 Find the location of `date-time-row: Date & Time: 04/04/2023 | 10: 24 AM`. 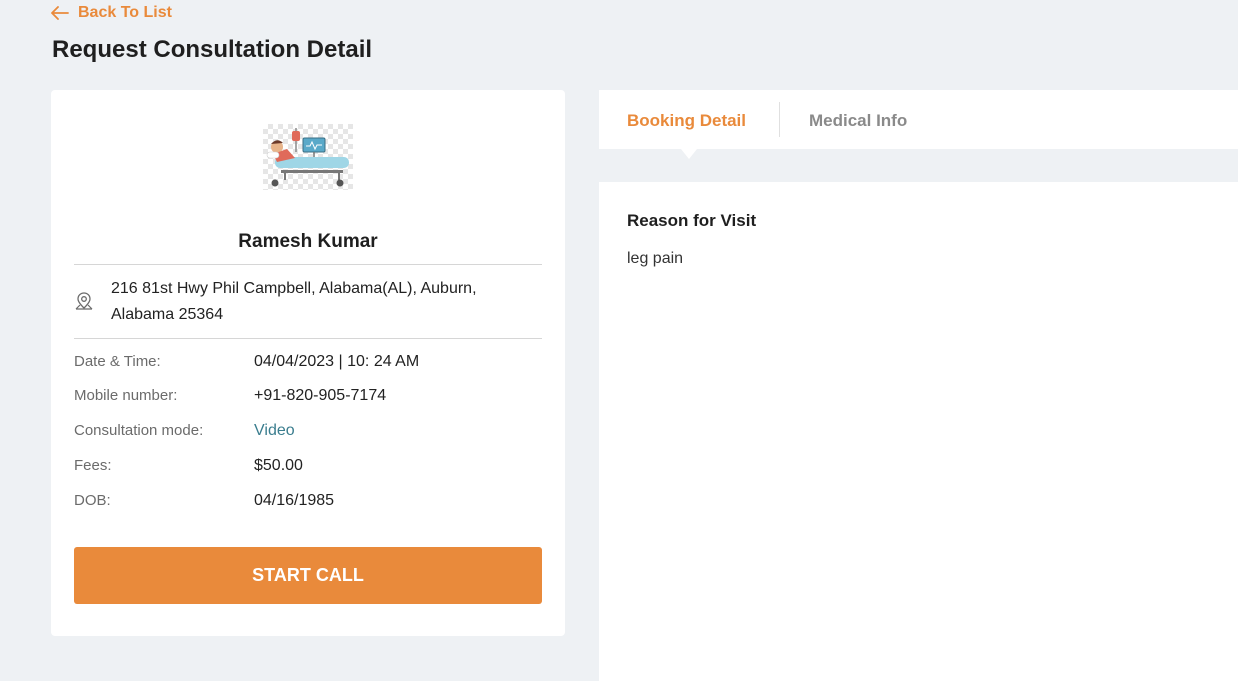

date-time-row: Date & Time: 04/04/2023 | 10: 24 AM is located at coordinates (308, 365).